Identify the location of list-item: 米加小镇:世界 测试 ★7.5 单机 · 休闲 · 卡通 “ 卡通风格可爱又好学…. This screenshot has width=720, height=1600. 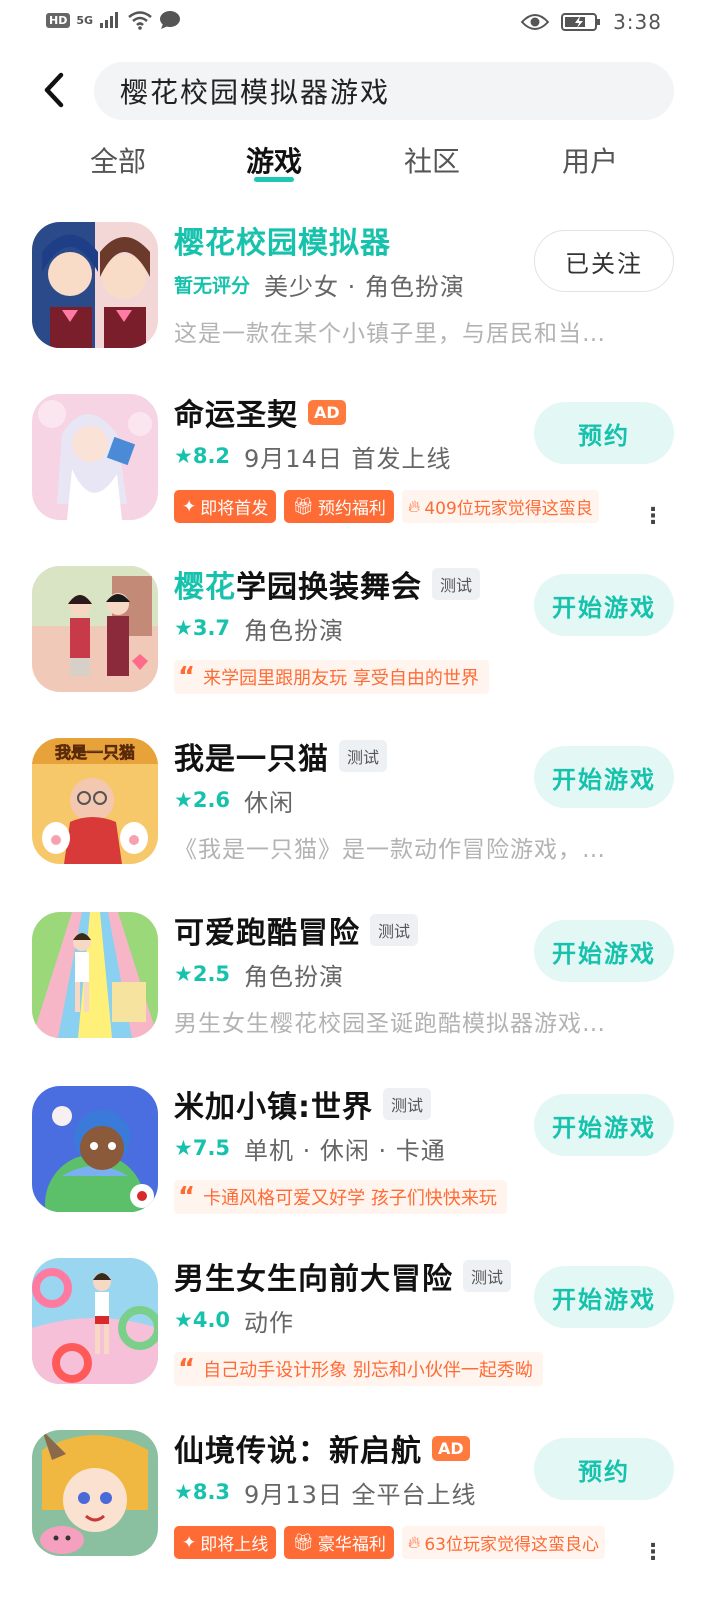
(360, 1159).